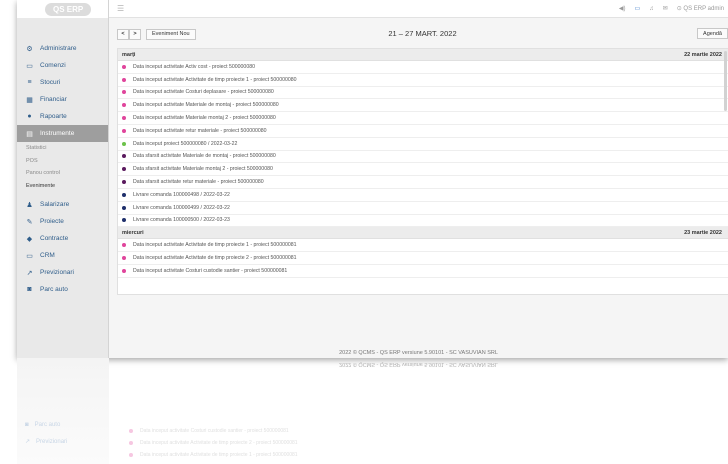  What do you see at coordinates (62, 238) in the screenshot?
I see `sidebar-item-contracte: ◆ Contracte` at bounding box center [62, 238].